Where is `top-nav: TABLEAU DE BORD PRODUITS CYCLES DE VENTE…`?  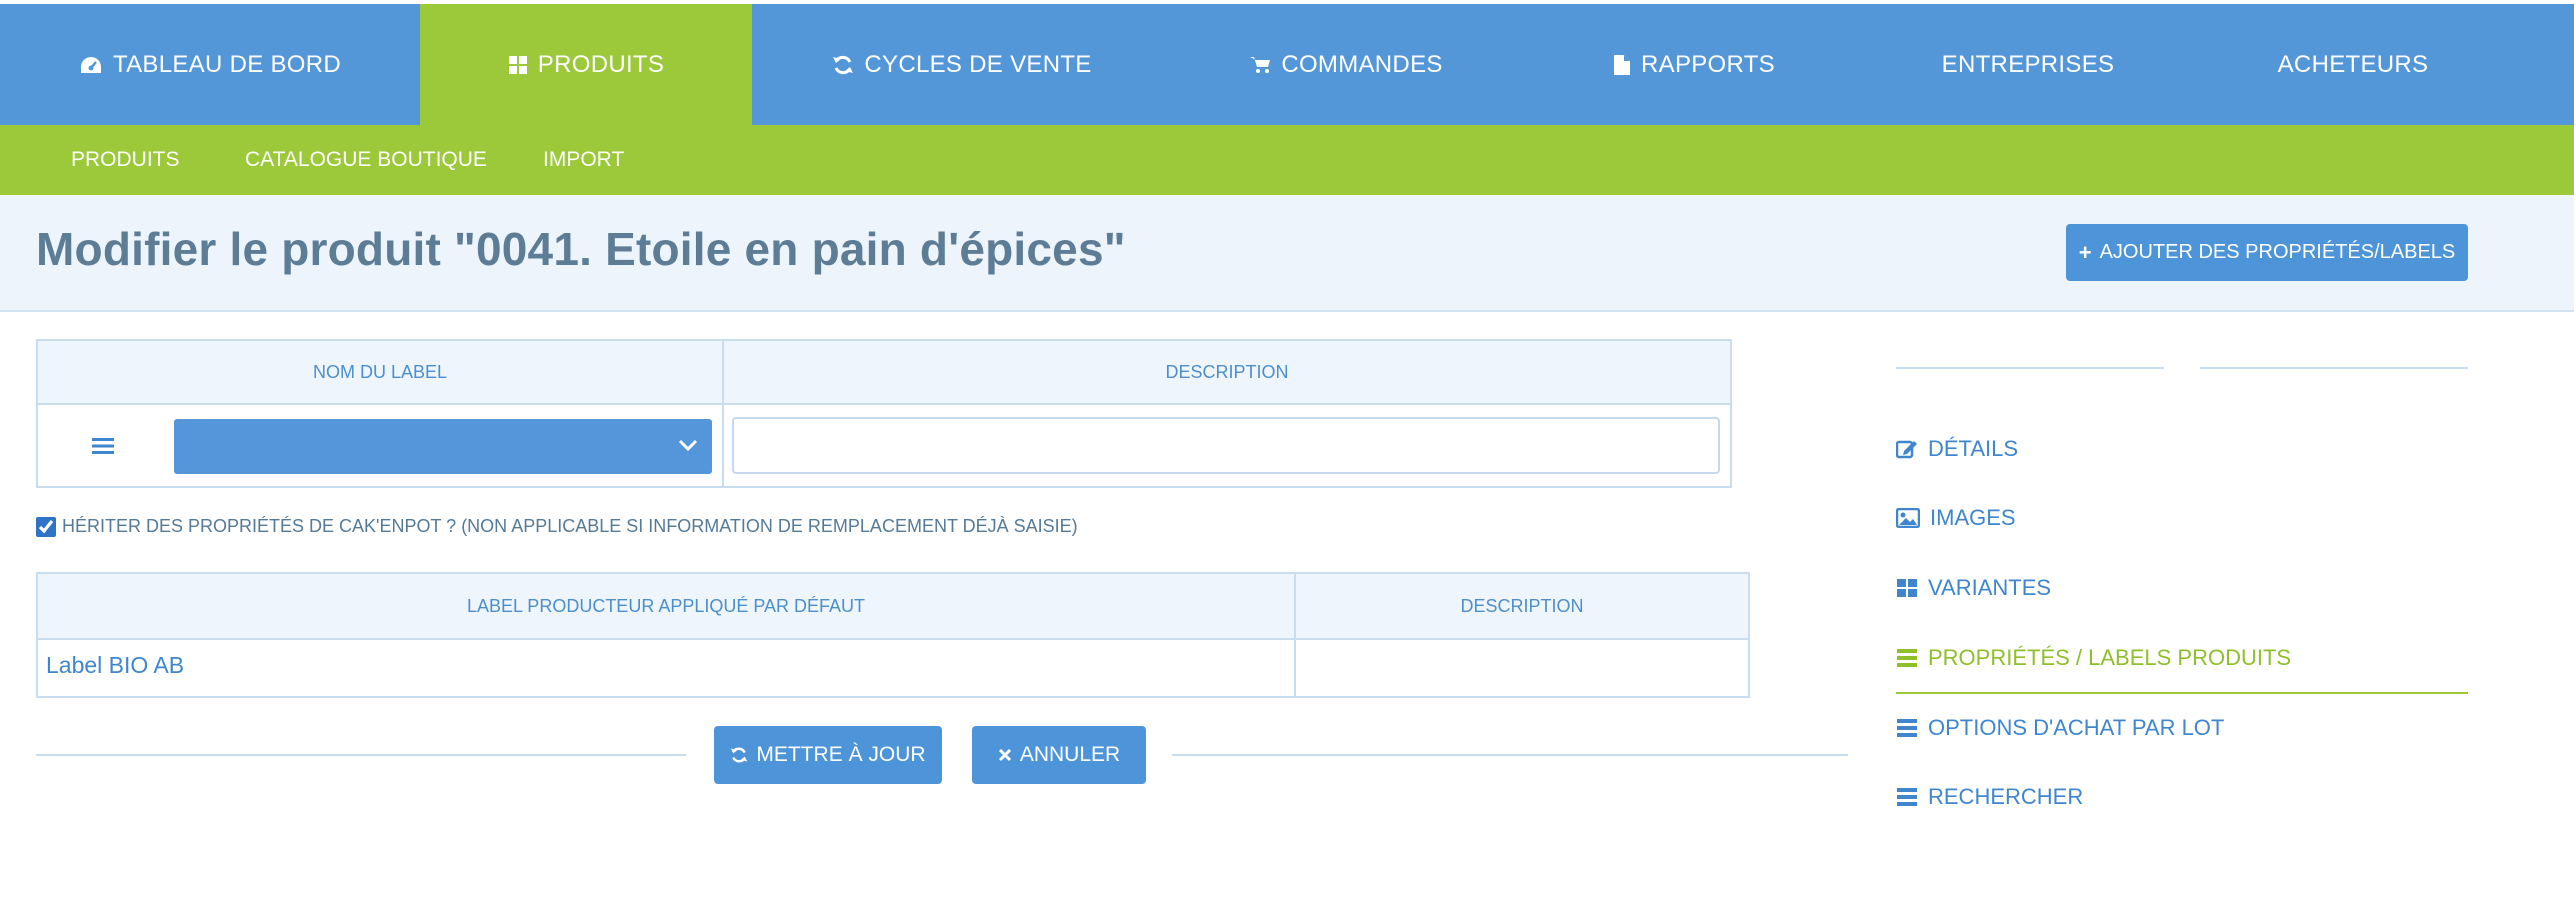 top-nav: TABLEAU DE BORD PRODUITS CYCLES DE VENTE… is located at coordinates (1287, 62).